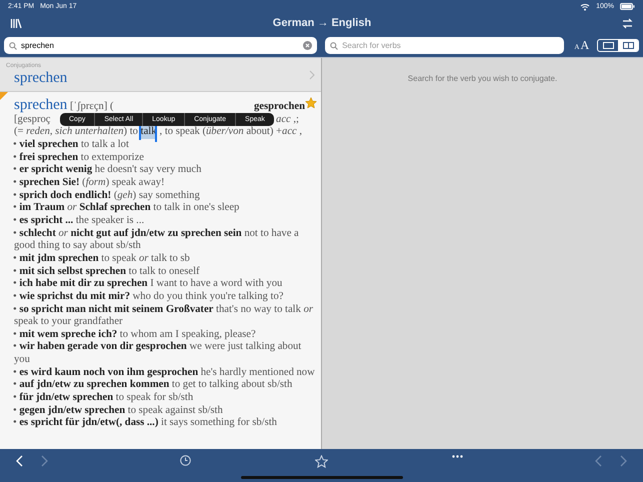  What do you see at coordinates (76, 132) in the screenshot?
I see `sense-text: (= reden, sich unterhalten) to` at bounding box center [76, 132].